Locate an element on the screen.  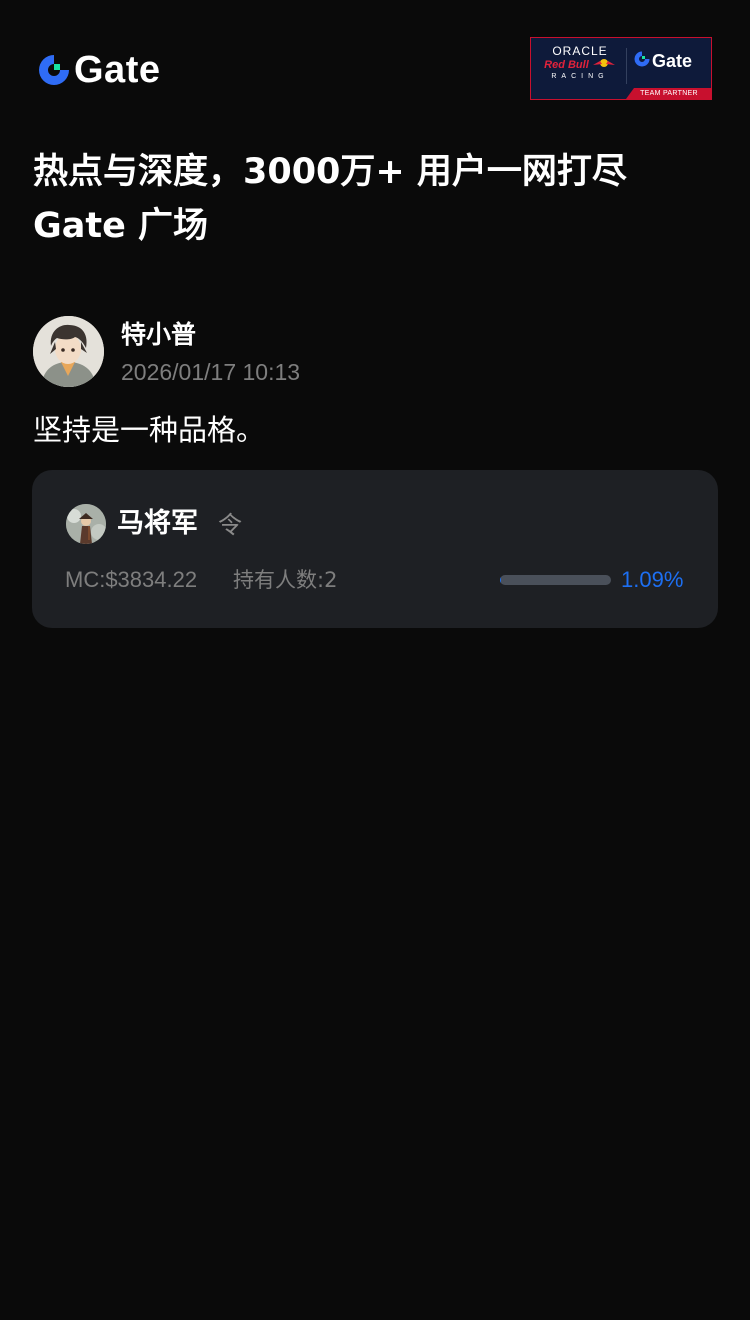
token-name: 马将军 is located at coordinates (157, 523).